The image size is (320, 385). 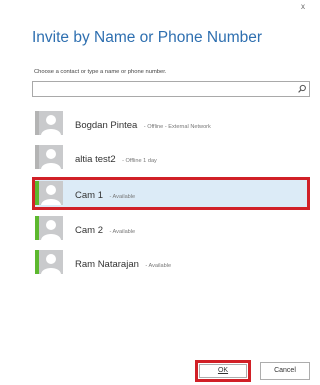 What do you see at coordinates (106, 125) in the screenshot?
I see `contact-name: Bogdan Pintea` at bounding box center [106, 125].